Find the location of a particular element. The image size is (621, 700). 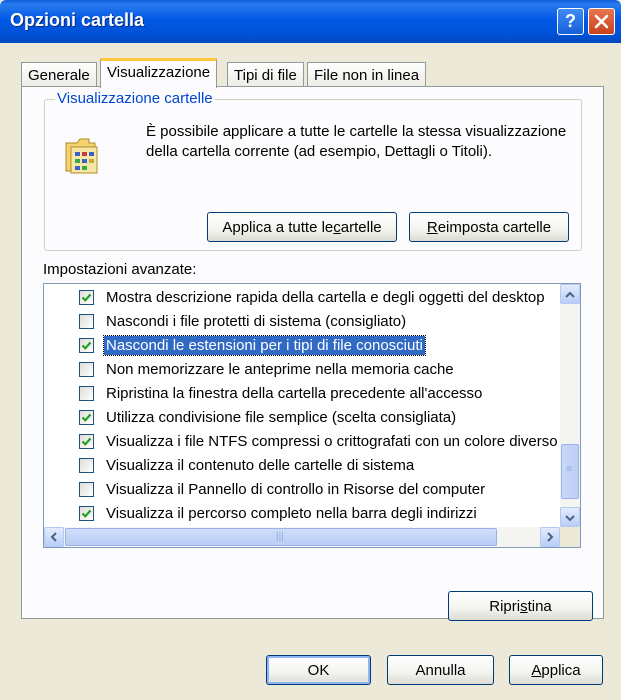

cancel-button: Annulla is located at coordinates (440, 670).